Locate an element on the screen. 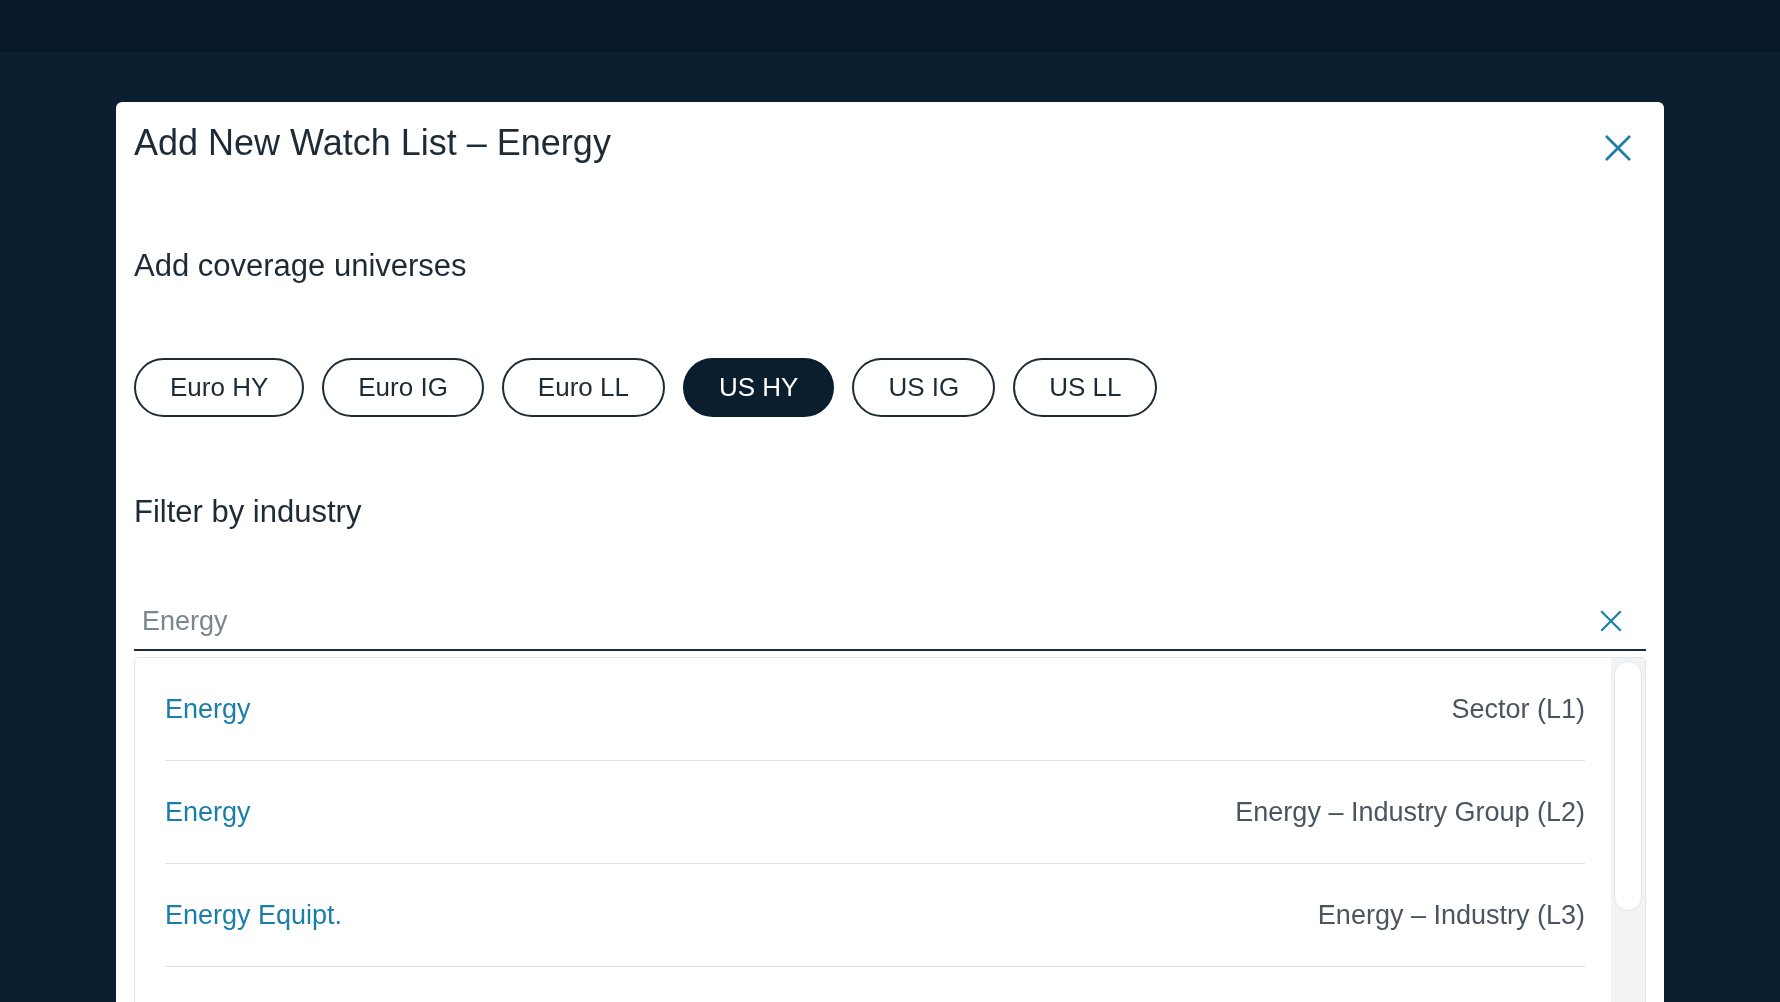  scrollbar-thumb is located at coordinates (1628, 786).